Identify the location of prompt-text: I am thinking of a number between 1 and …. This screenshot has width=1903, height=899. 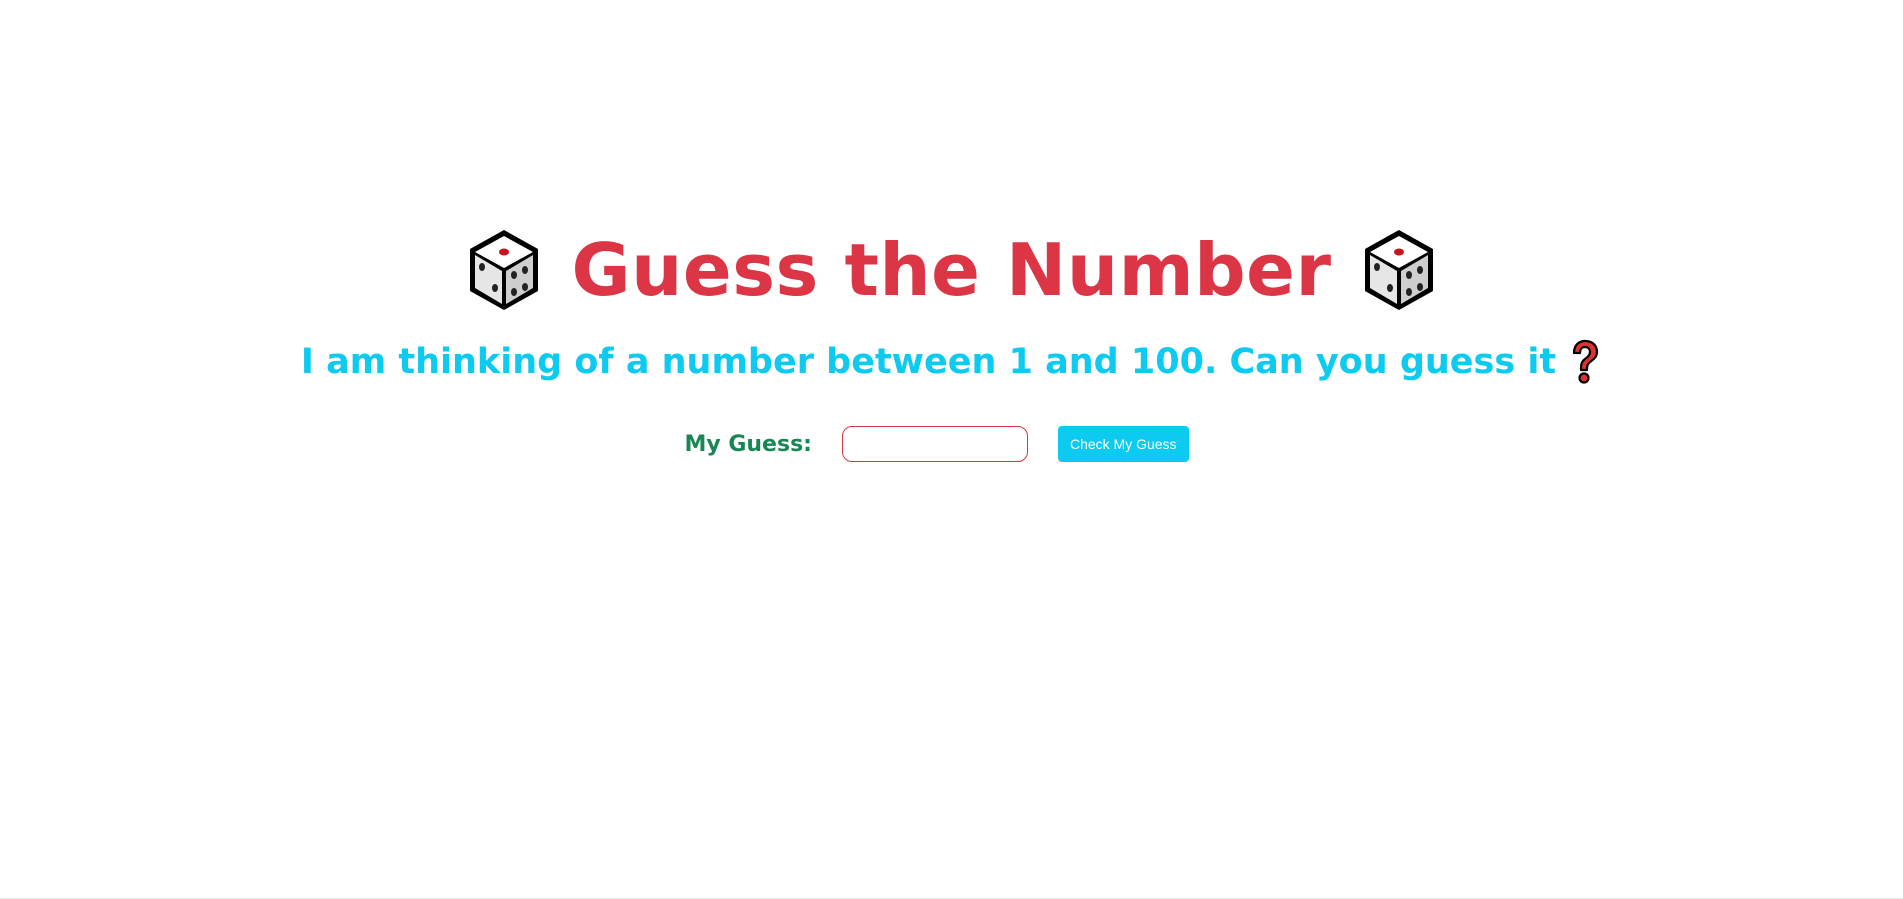
(928, 361).